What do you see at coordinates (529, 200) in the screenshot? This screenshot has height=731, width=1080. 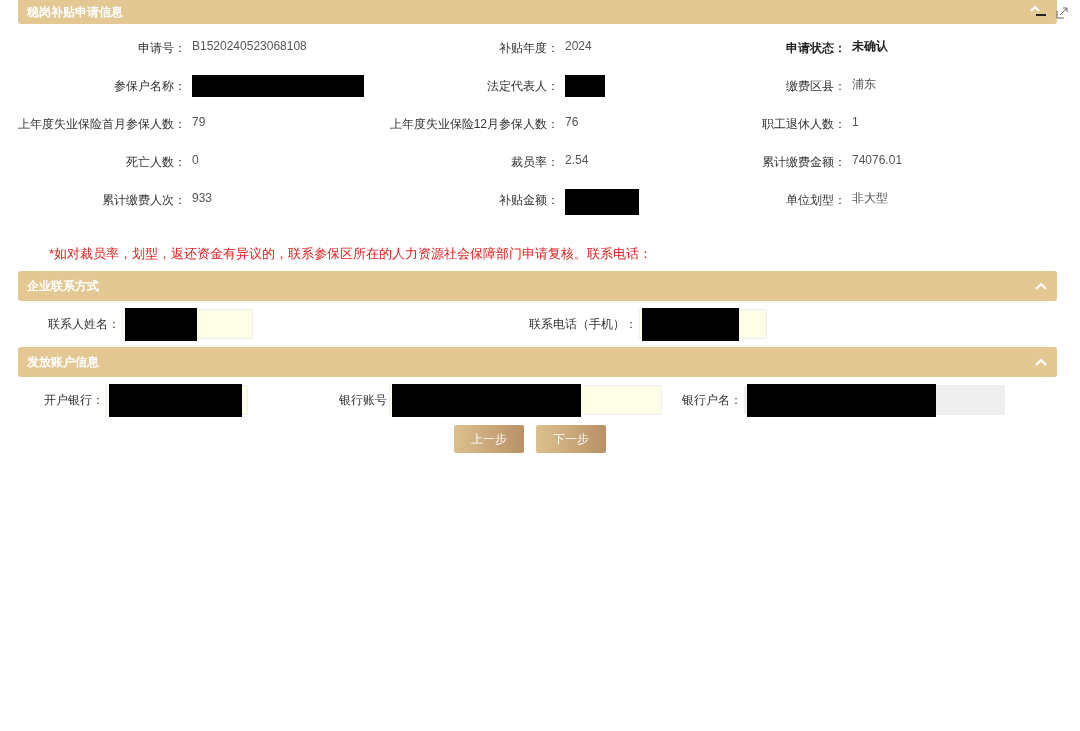 I see `field-label: 补贴金额：` at bounding box center [529, 200].